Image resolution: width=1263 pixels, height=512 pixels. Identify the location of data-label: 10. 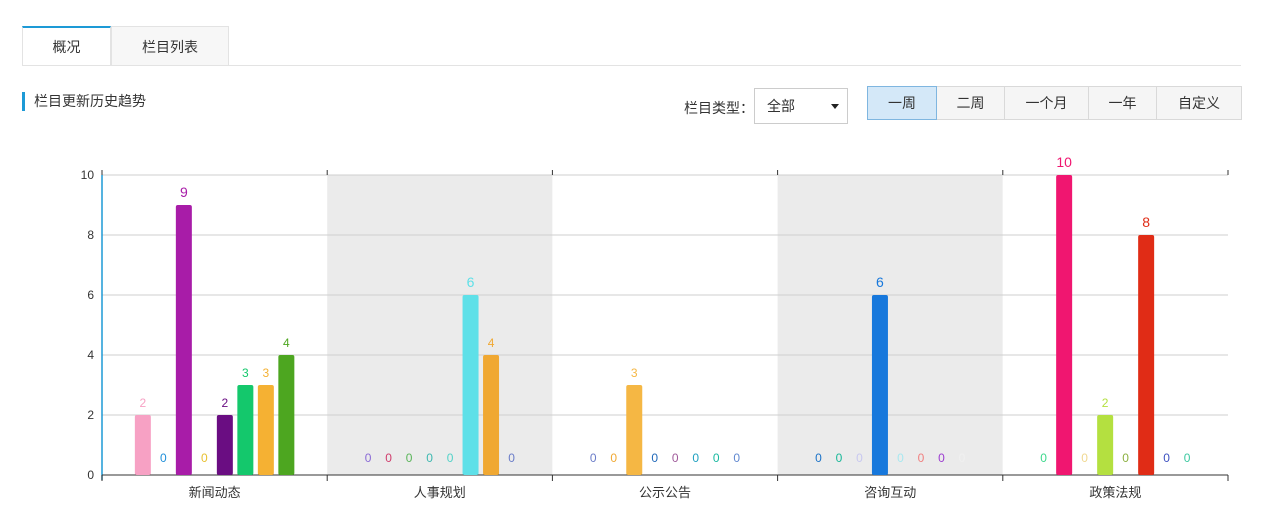
(1064, 162).